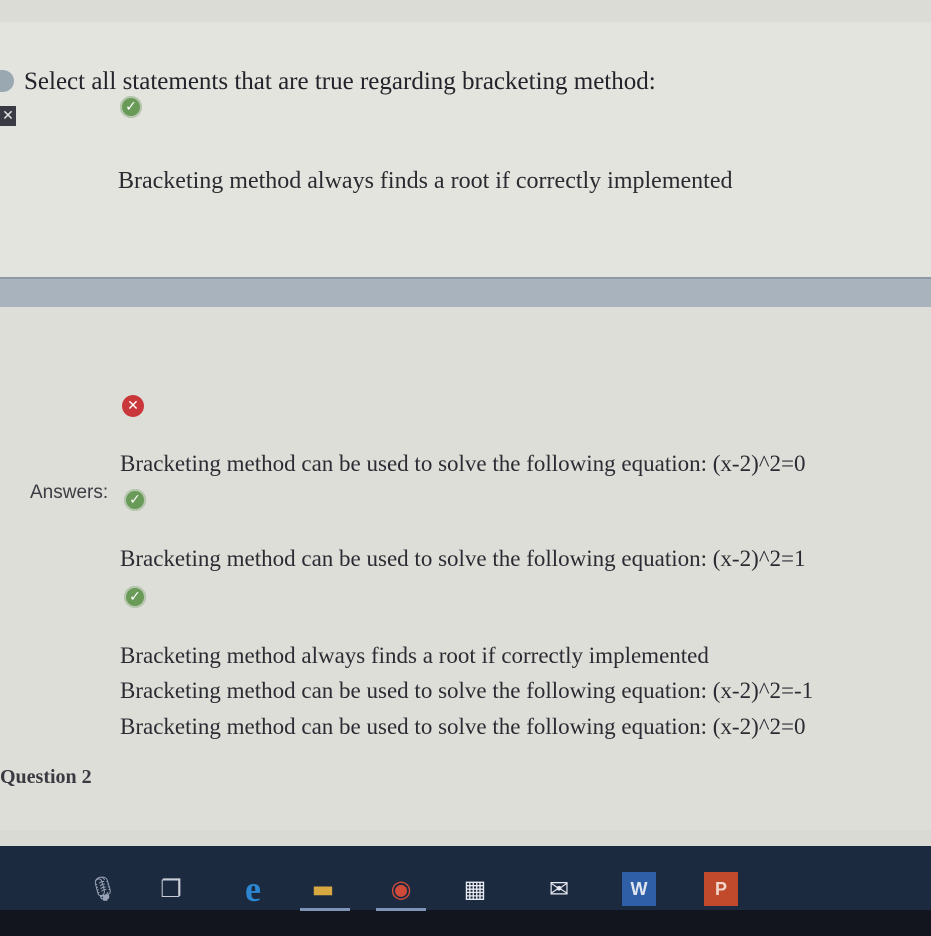 This screenshot has height=936, width=931. I want to click on word-icon: W, so click(639, 889).